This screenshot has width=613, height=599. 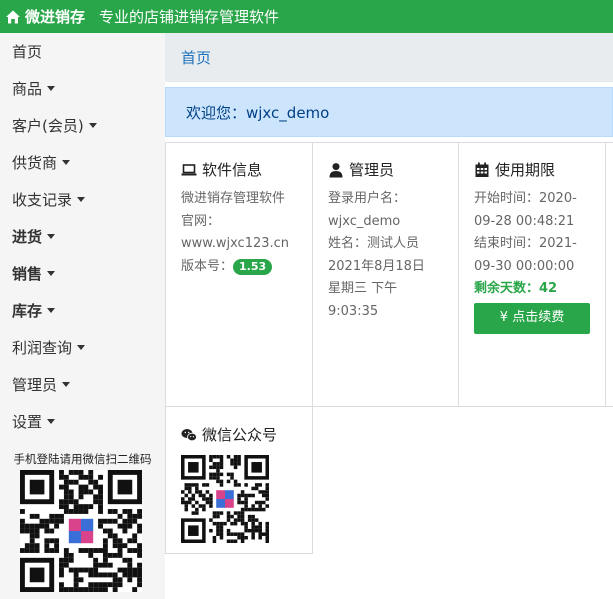 What do you see at coordinates (353, 311) in the screenshot?
I see `current-time: 9:03:35` at bounding box center [353, 311].